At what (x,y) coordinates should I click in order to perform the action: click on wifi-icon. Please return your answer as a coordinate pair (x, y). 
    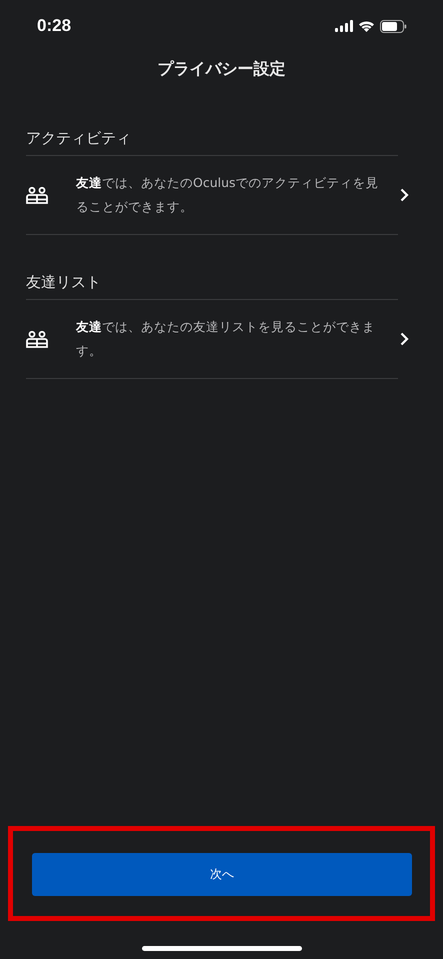
    Looking at the image, I should click on (366, 26).